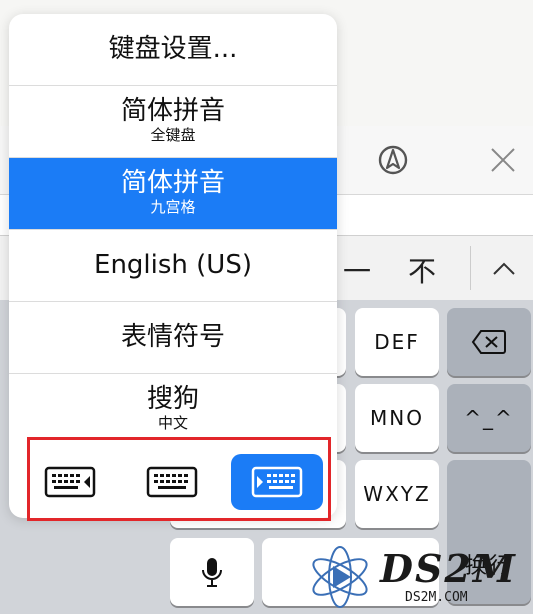 This screenshot has width=533, height=614. Describe the element at coordinates (172, 423) in the screenshot. I see `menu-item-subtitle: 中文` at that location.